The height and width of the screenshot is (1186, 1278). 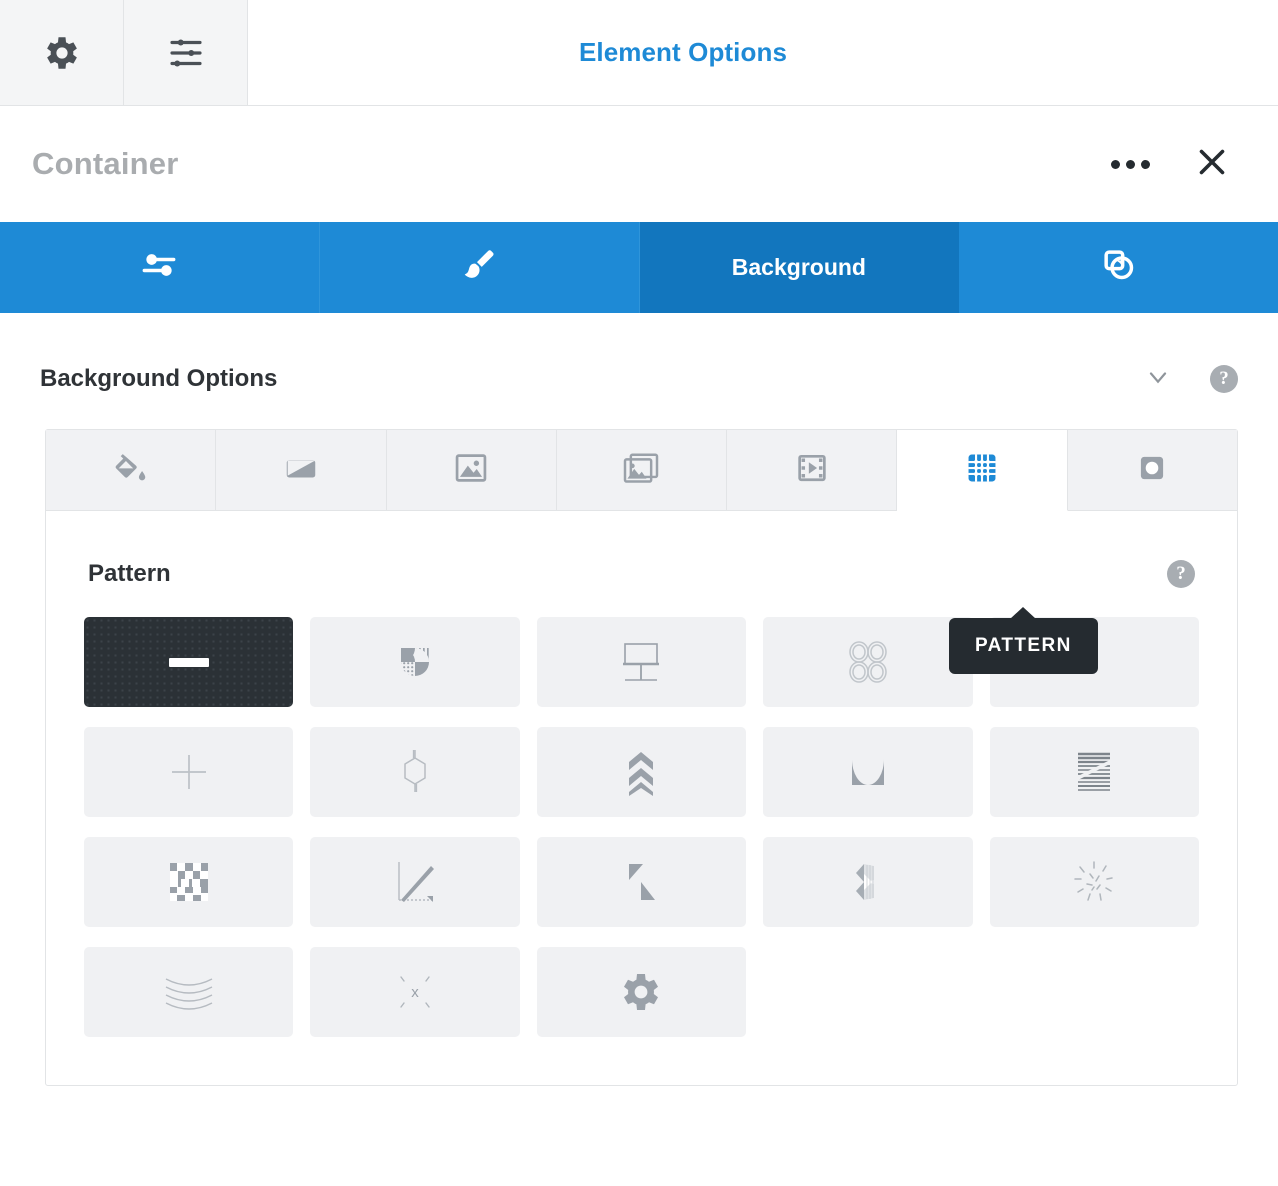 I want to click on tab-background-label: Background, so click(x=798, y=267).